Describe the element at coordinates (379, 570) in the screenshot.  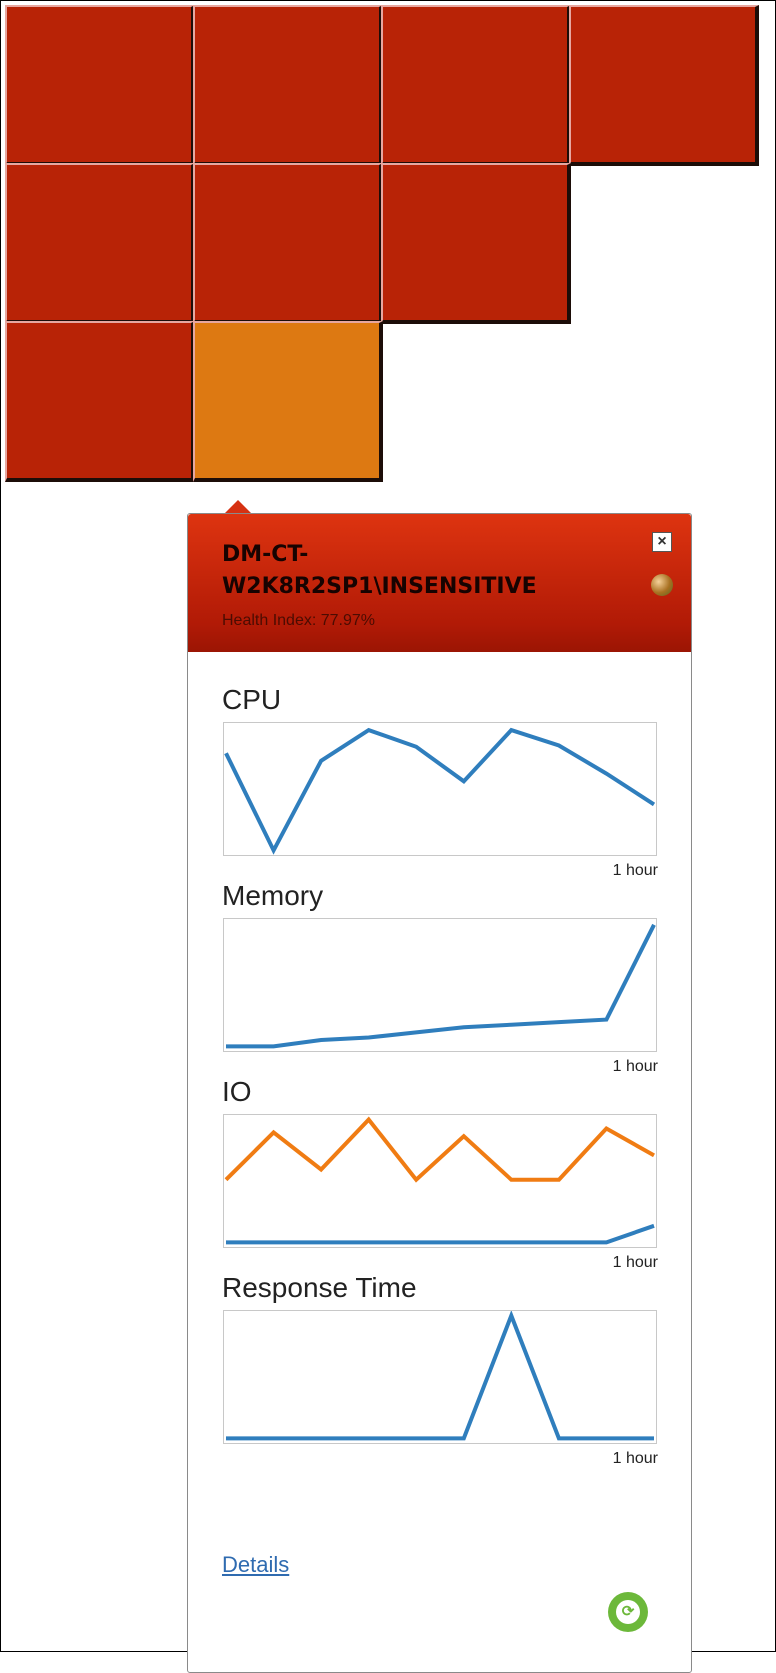
I see `server-name-title: DM-CT-W2K8R2SP1\INSENSITIVE` at that location.